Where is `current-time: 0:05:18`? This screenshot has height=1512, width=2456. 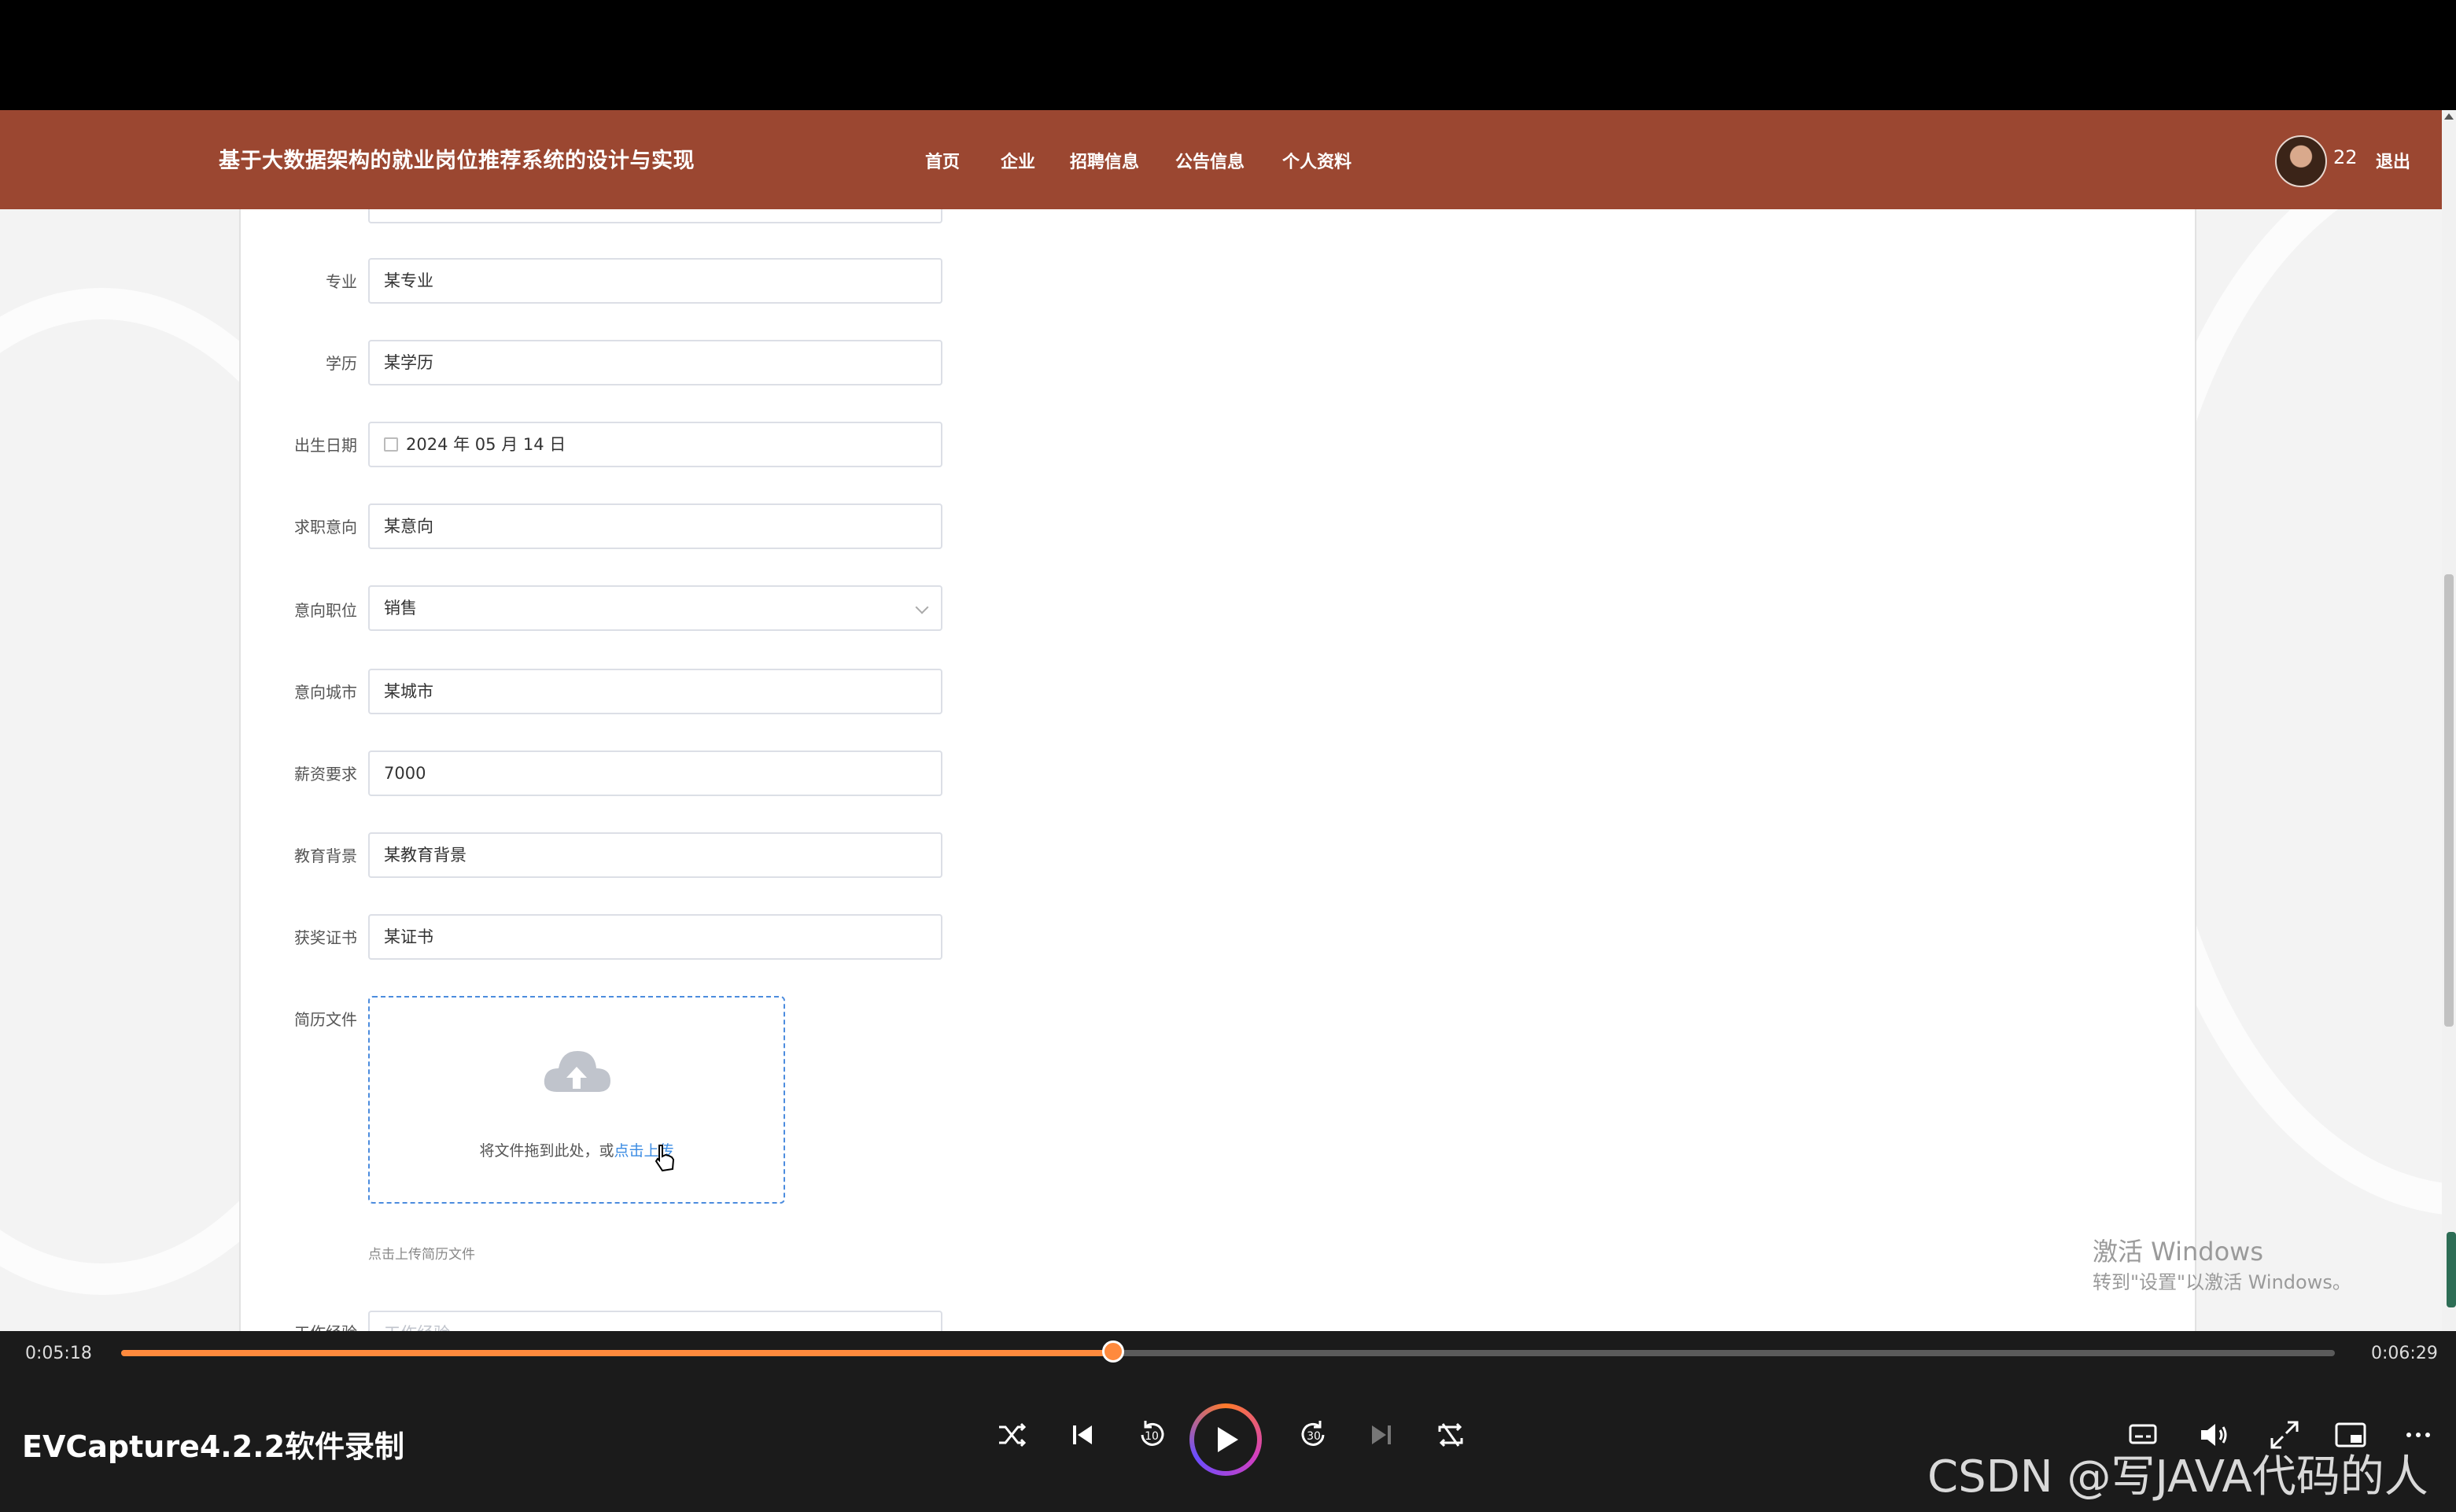
current-time: 0:05:18 is located at coordinates (59, 1353).